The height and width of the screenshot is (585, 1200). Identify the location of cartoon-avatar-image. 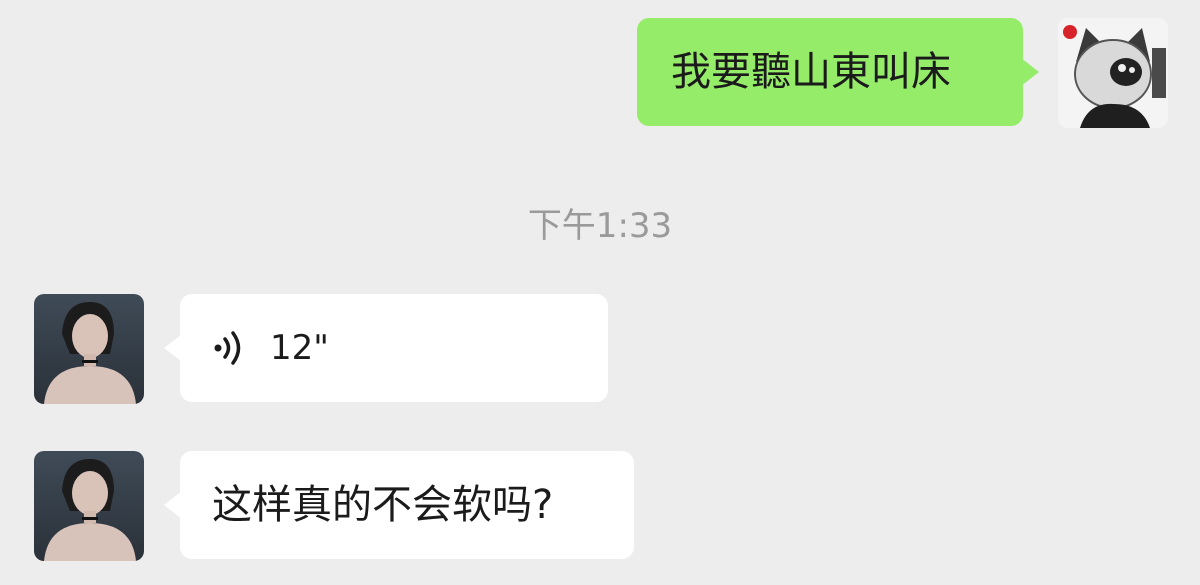
(1113, 73).